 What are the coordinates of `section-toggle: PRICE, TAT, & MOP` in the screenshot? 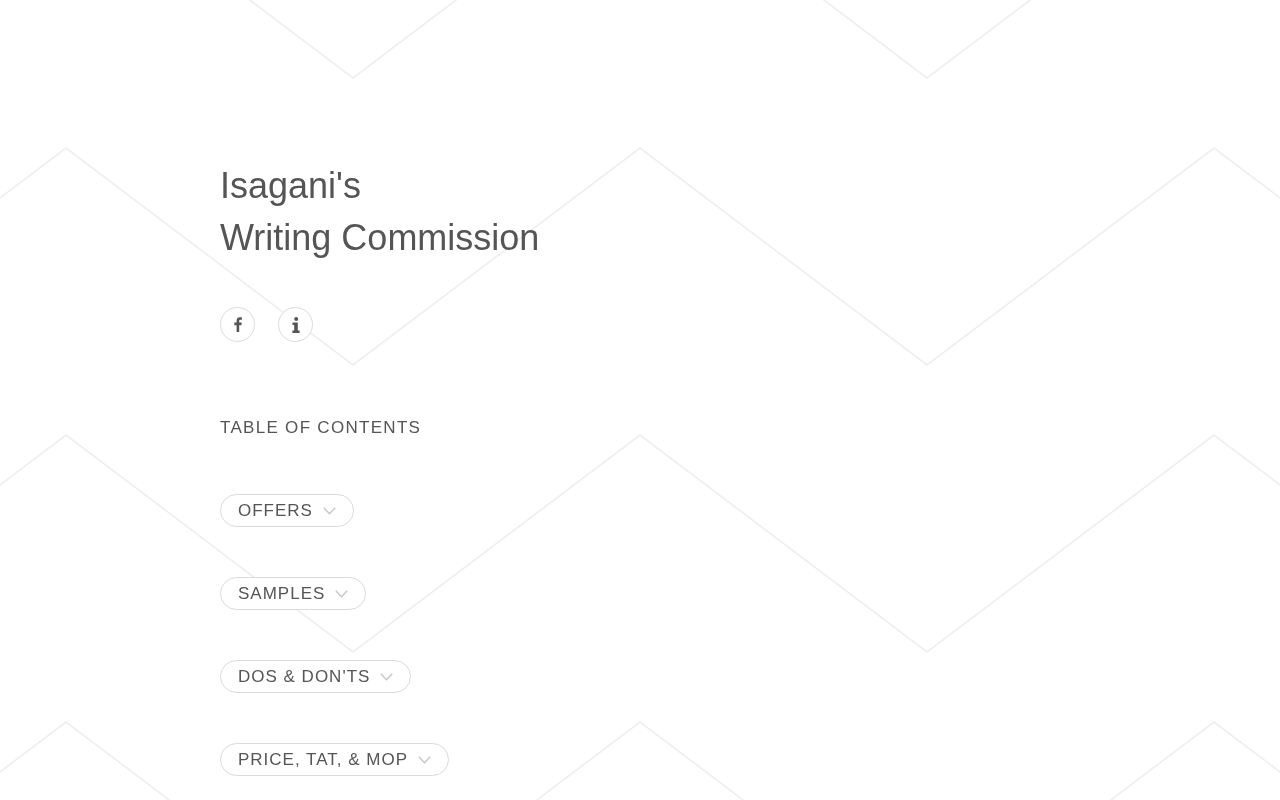 It's located at (335, 759).